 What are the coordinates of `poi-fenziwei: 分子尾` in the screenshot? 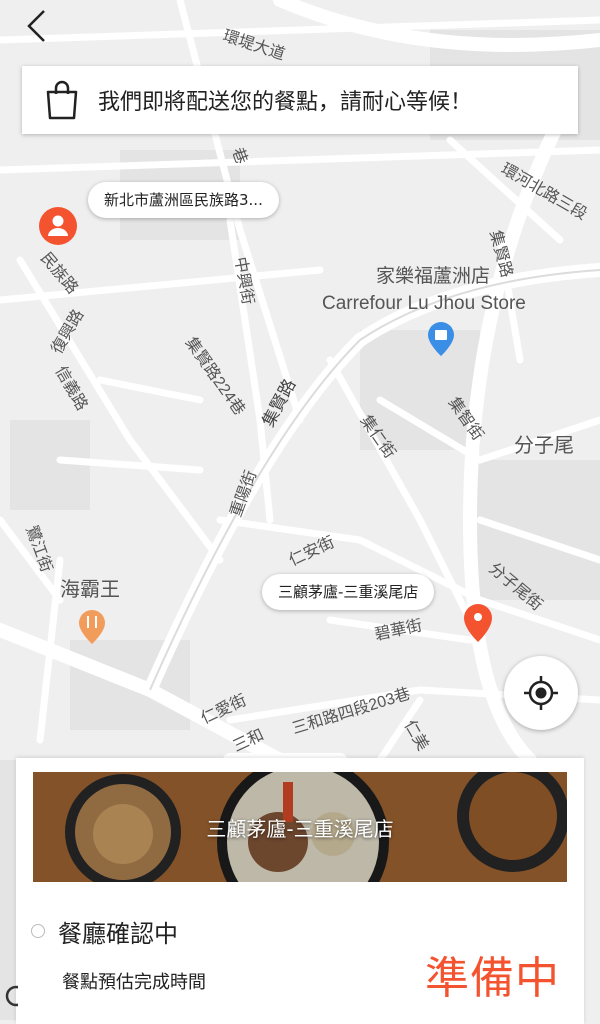 It's located at (544, 445).